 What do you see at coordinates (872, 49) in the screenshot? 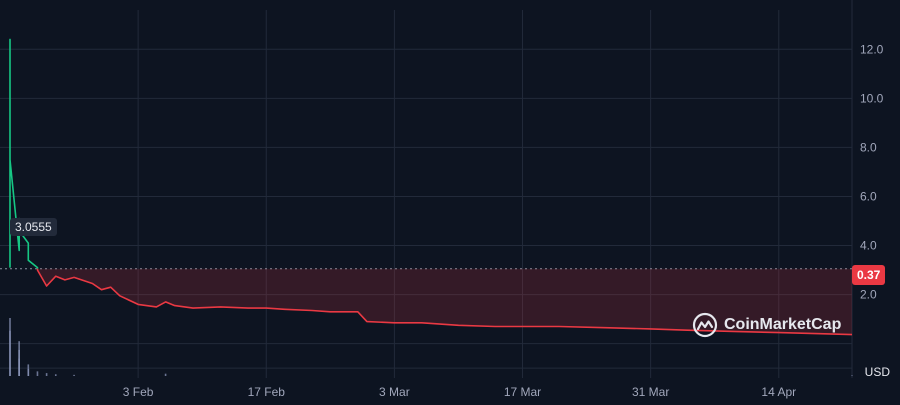
I see `y-tick-label: 12.0` at bounding box center [872, 49].